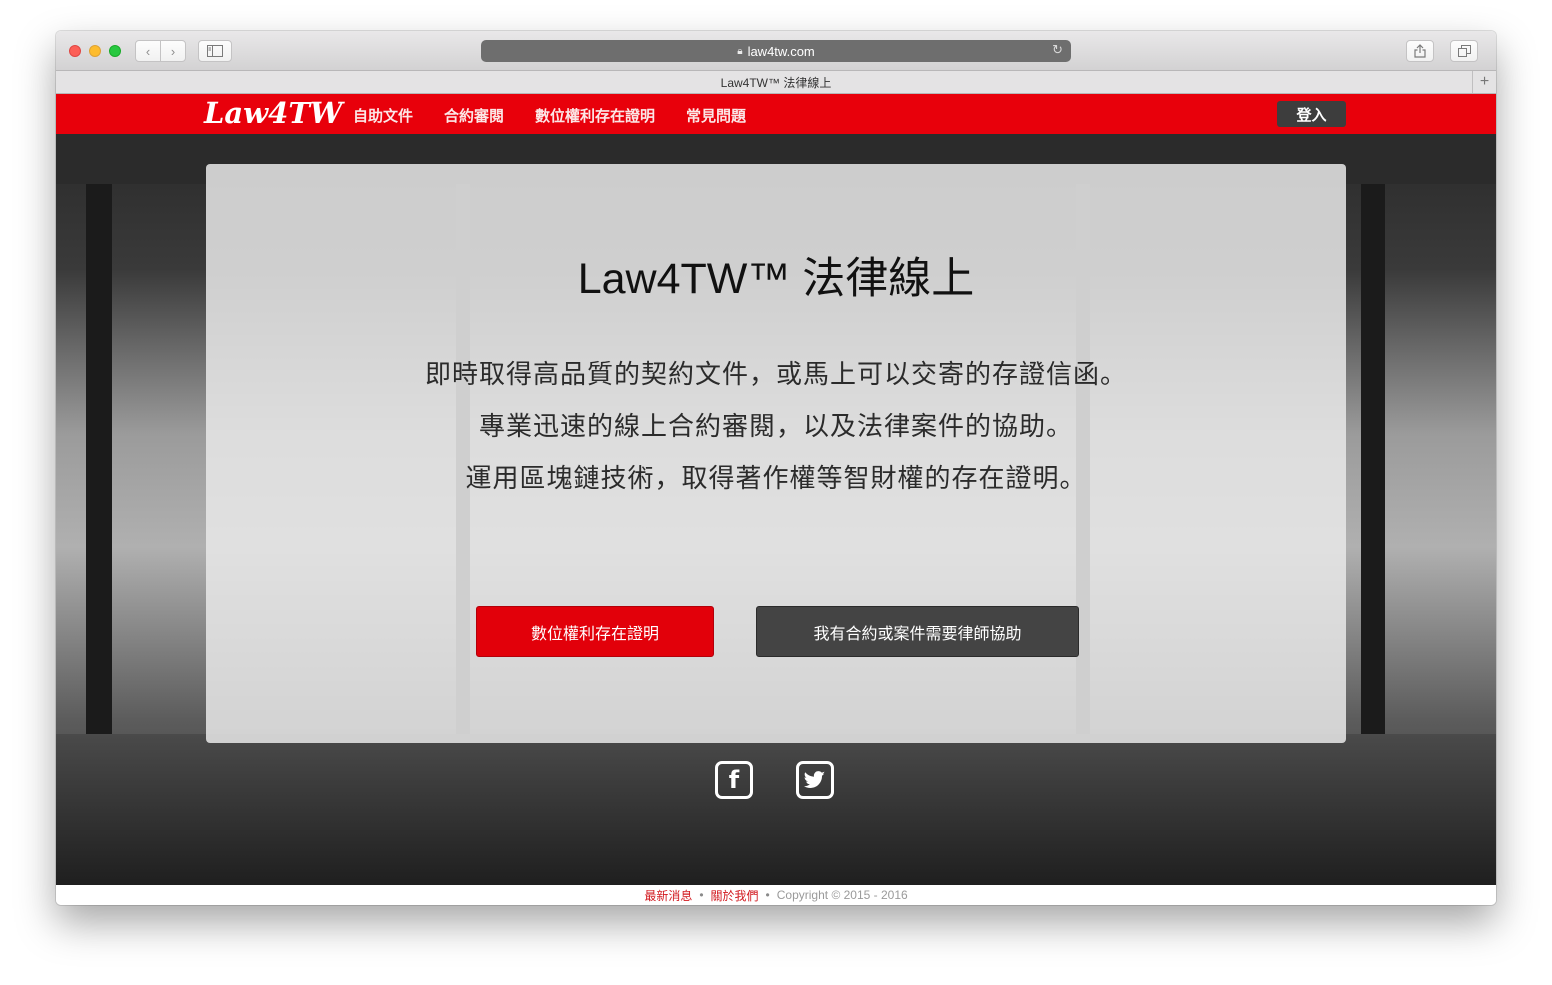  What do you see at coordinates (1311, 114) in the screenshot?
I see `login-button: 登入` at bounding box center [1311, 114].